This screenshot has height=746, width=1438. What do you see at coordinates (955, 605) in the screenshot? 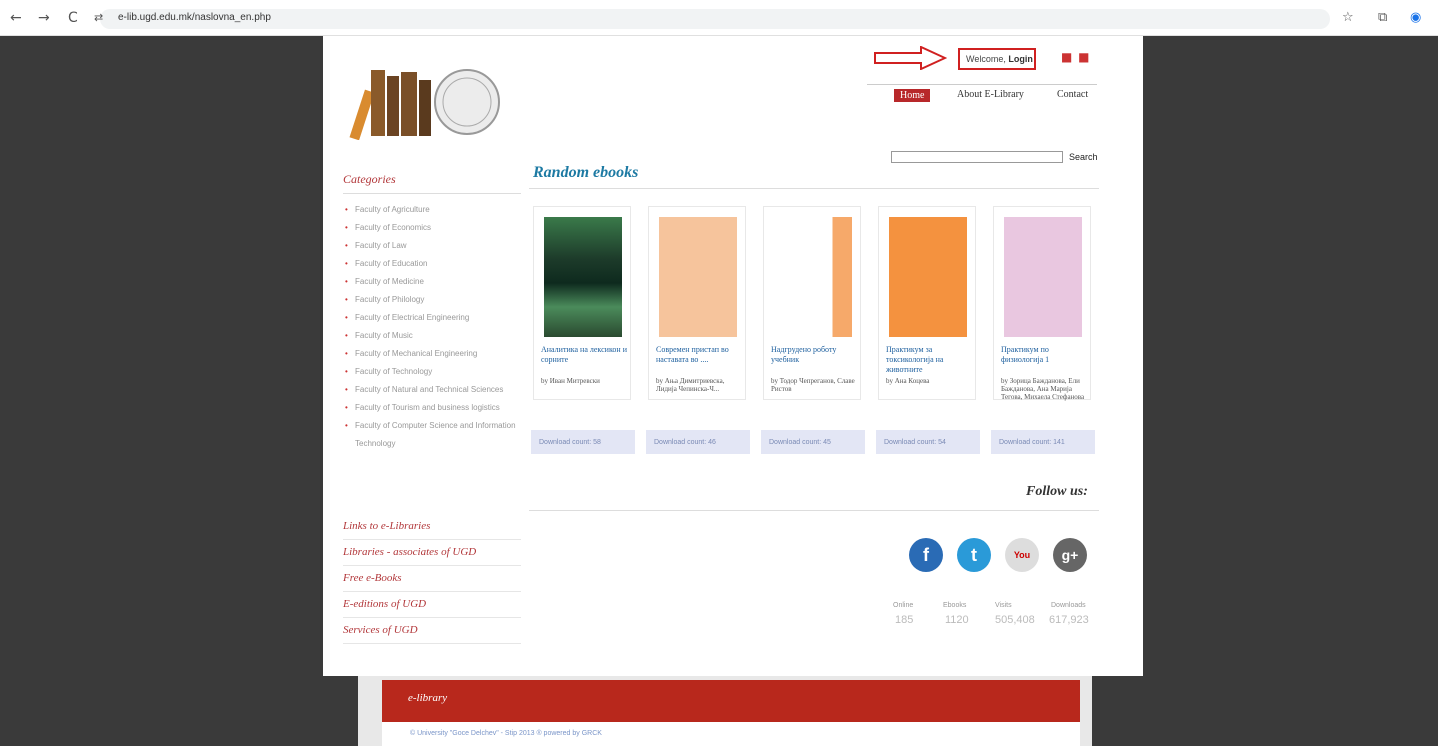
I see `stat-label: Ebooks` at bounding box center [955, 605].